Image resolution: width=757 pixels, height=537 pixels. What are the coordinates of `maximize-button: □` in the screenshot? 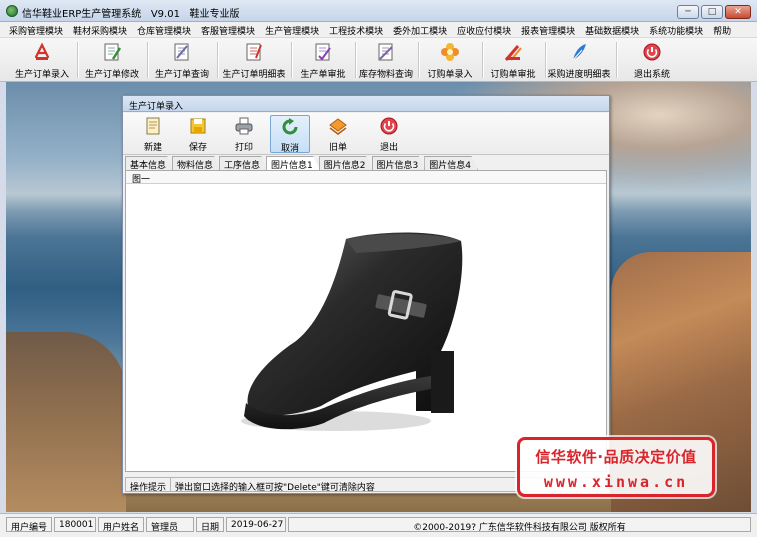 It's located at (712, 12).